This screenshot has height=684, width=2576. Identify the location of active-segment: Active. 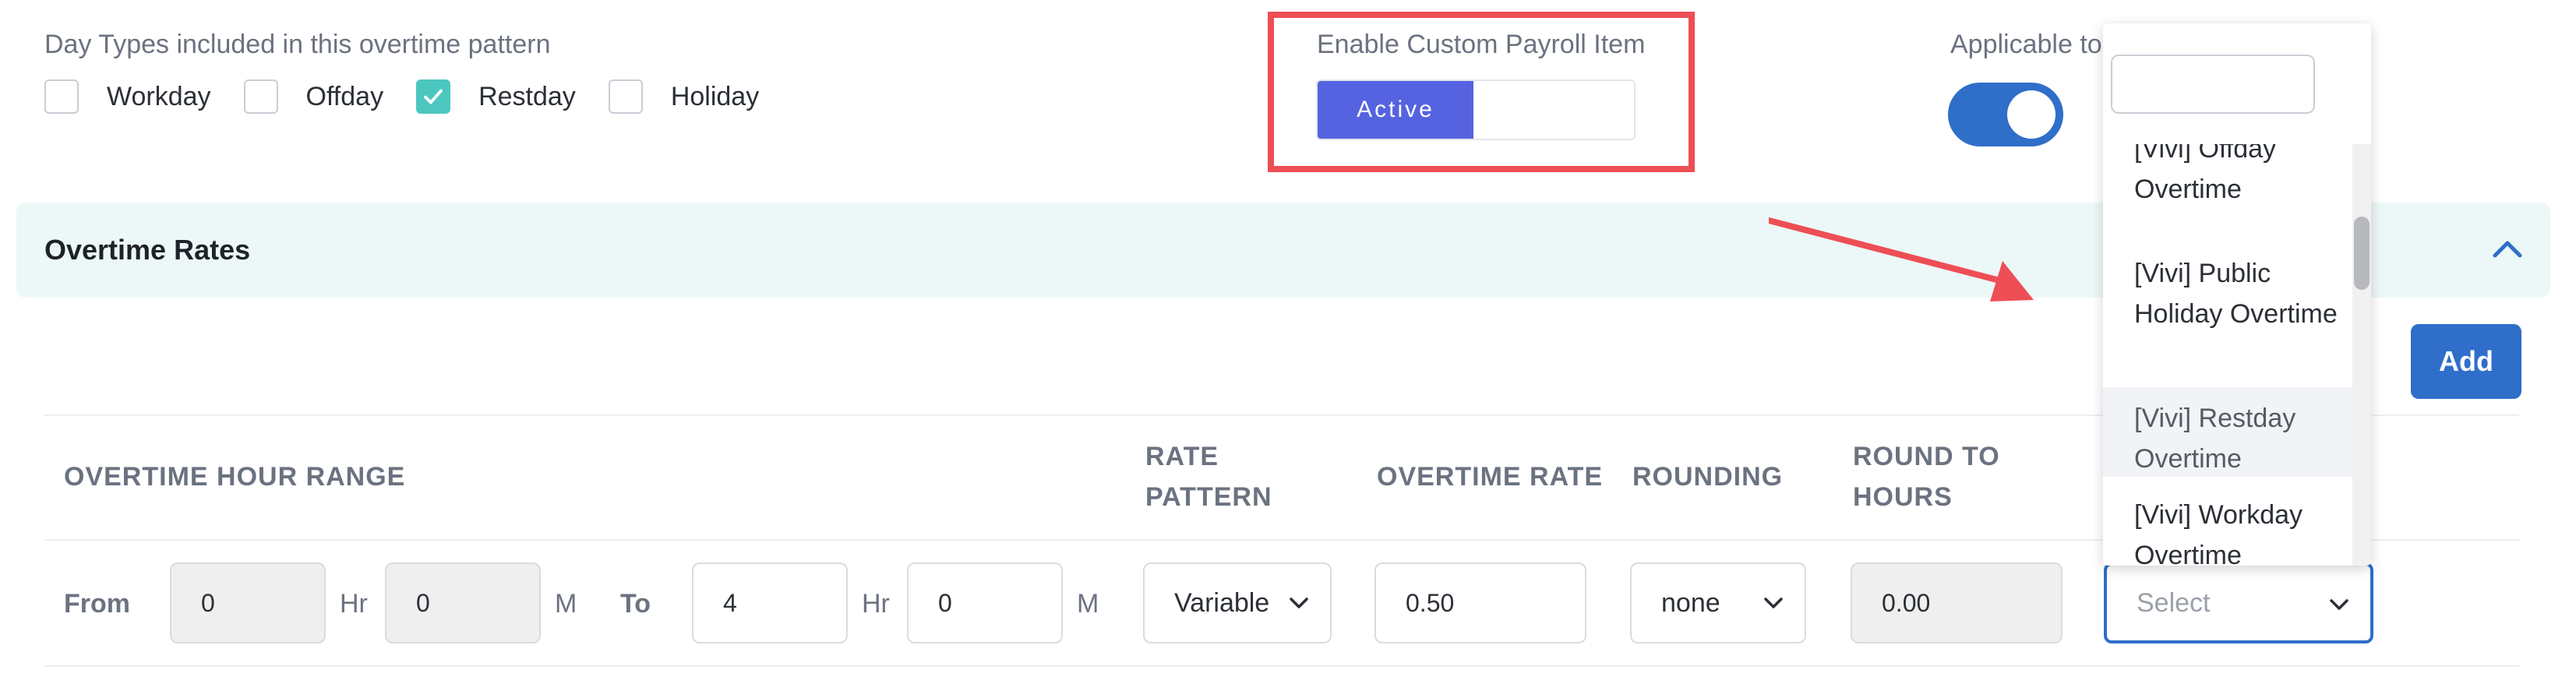
(1395, 110).